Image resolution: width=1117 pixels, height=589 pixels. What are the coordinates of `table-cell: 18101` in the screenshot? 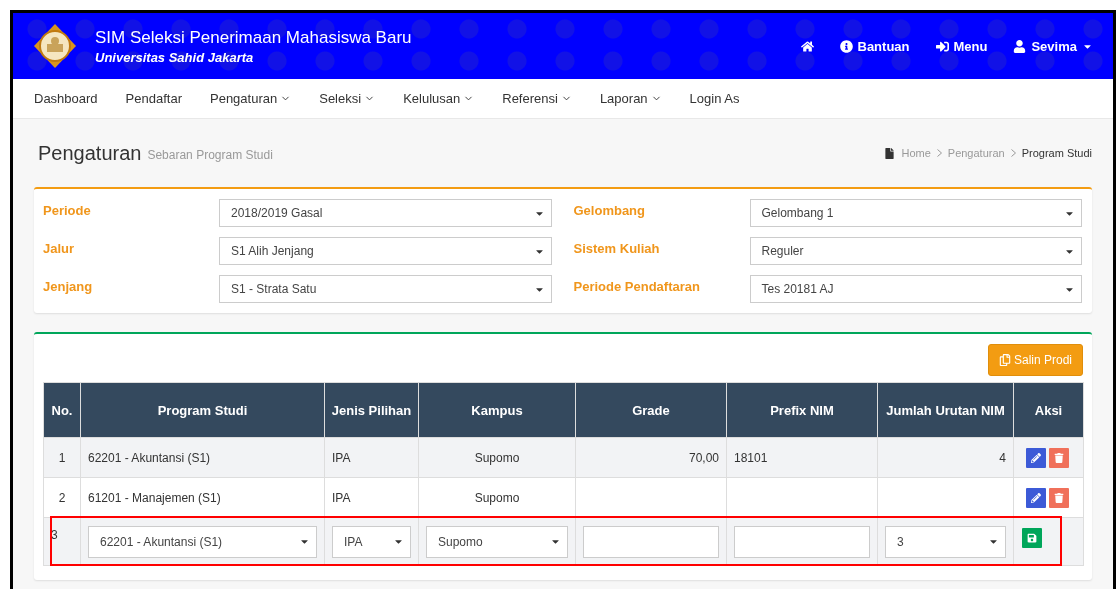 It's located at (802, 457).